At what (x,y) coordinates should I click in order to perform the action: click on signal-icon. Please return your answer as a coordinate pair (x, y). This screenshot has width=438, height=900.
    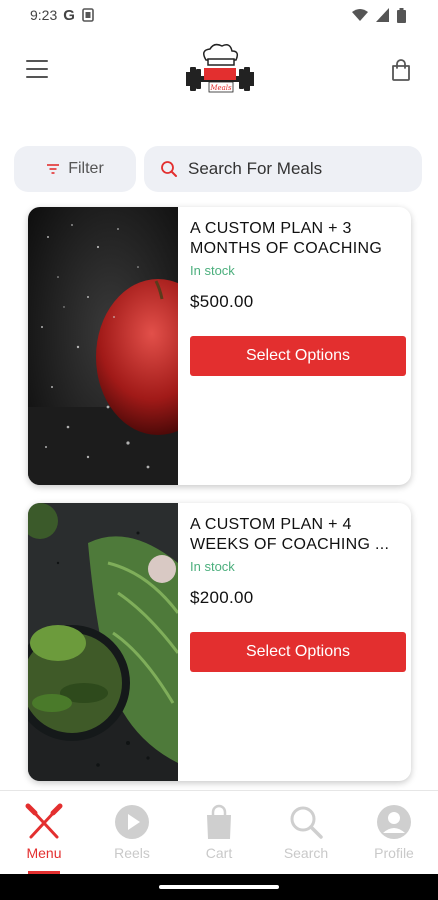
    Looking at the image, I should click on (382, 15).